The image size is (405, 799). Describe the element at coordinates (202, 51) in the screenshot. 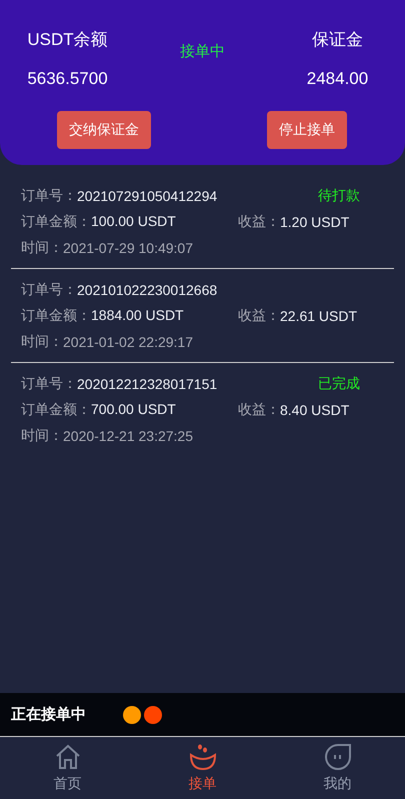

I see `status-text: 接单中` at that location.